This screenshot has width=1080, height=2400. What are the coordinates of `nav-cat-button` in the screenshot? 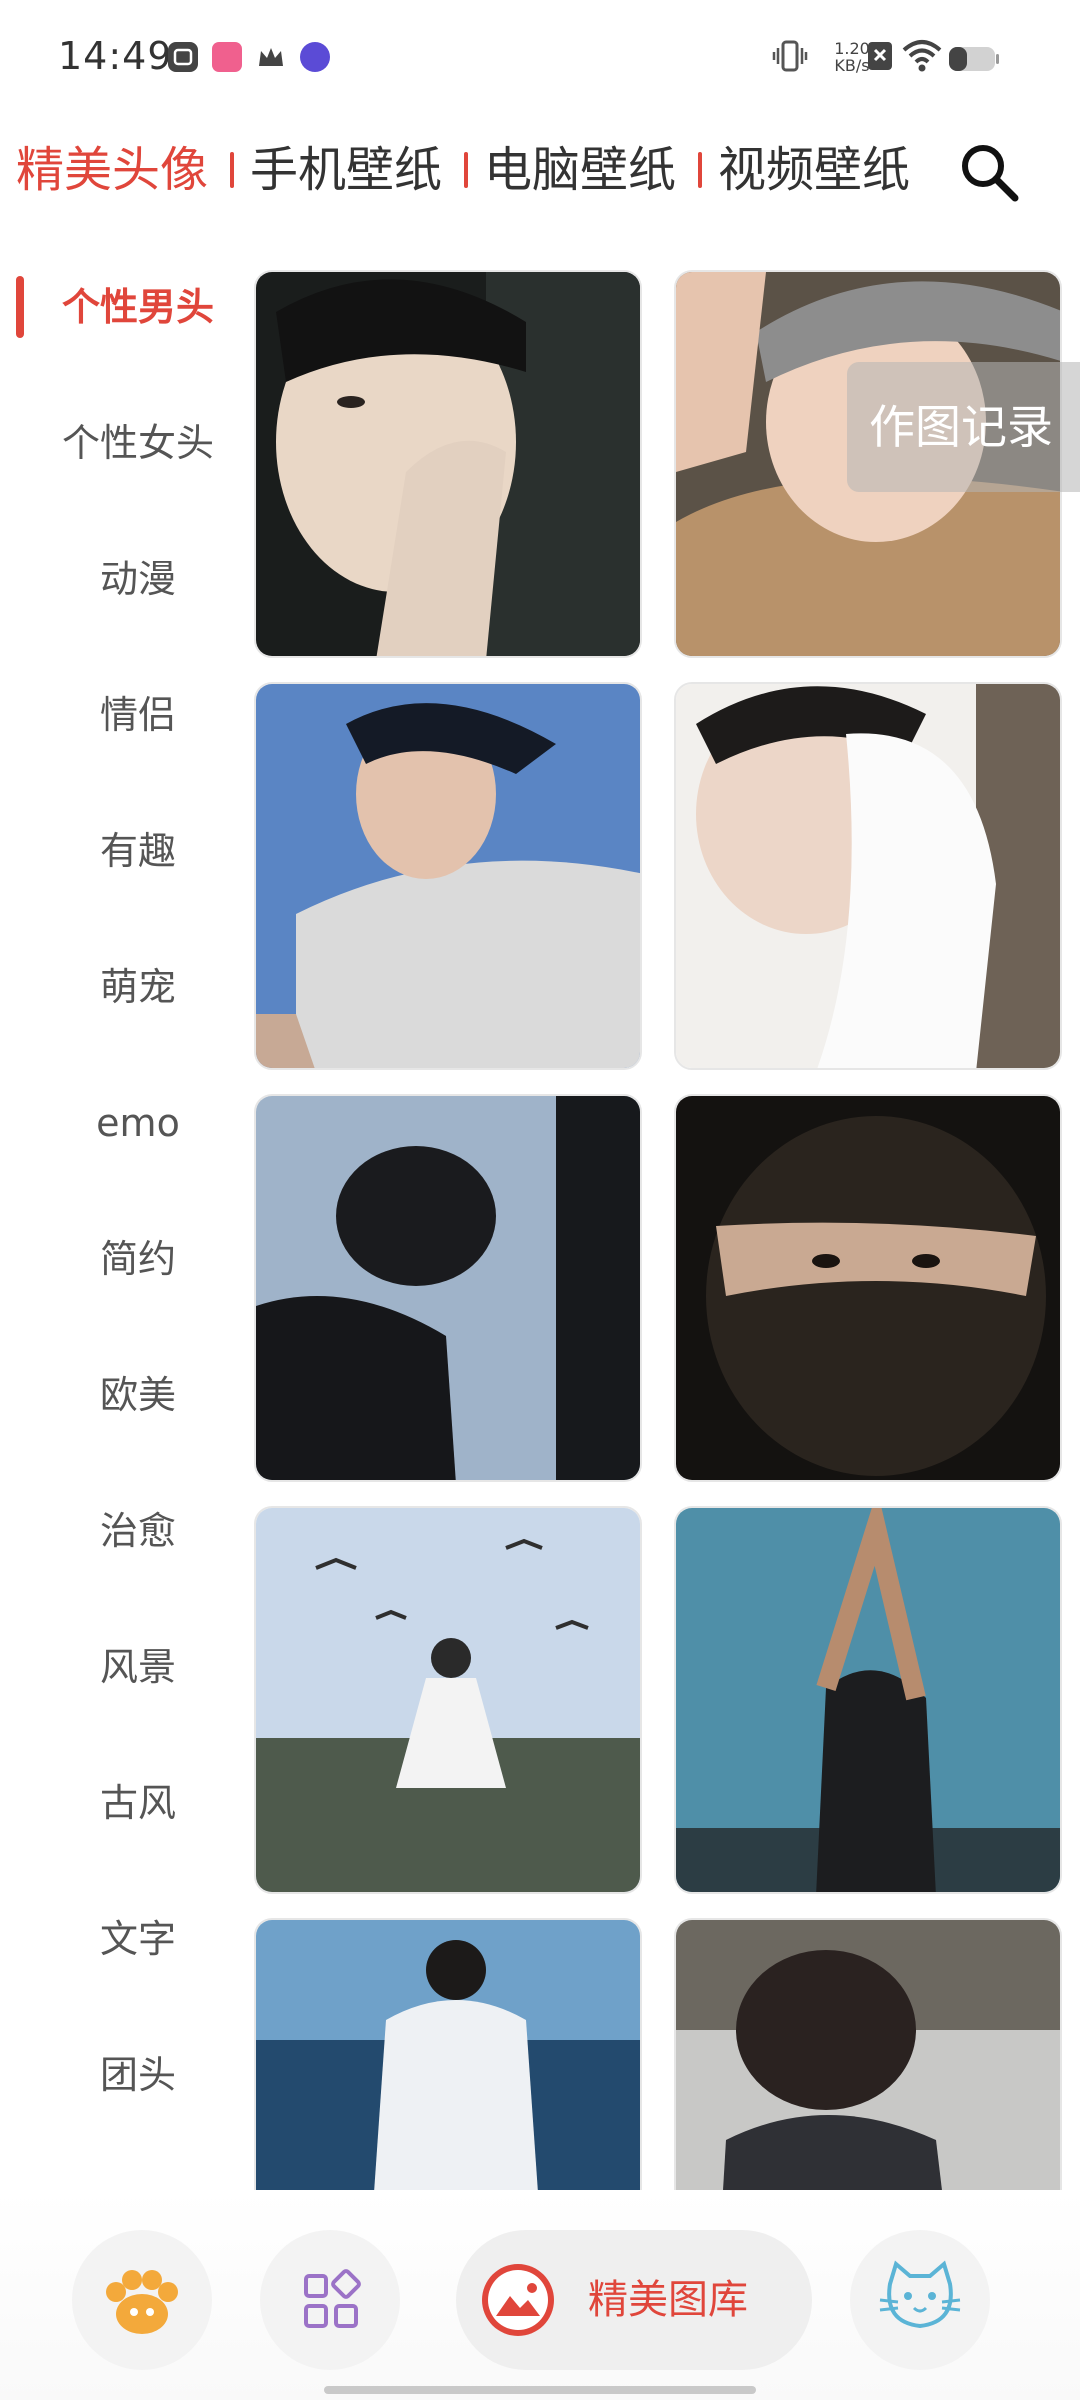 It's located at (920, 2300).